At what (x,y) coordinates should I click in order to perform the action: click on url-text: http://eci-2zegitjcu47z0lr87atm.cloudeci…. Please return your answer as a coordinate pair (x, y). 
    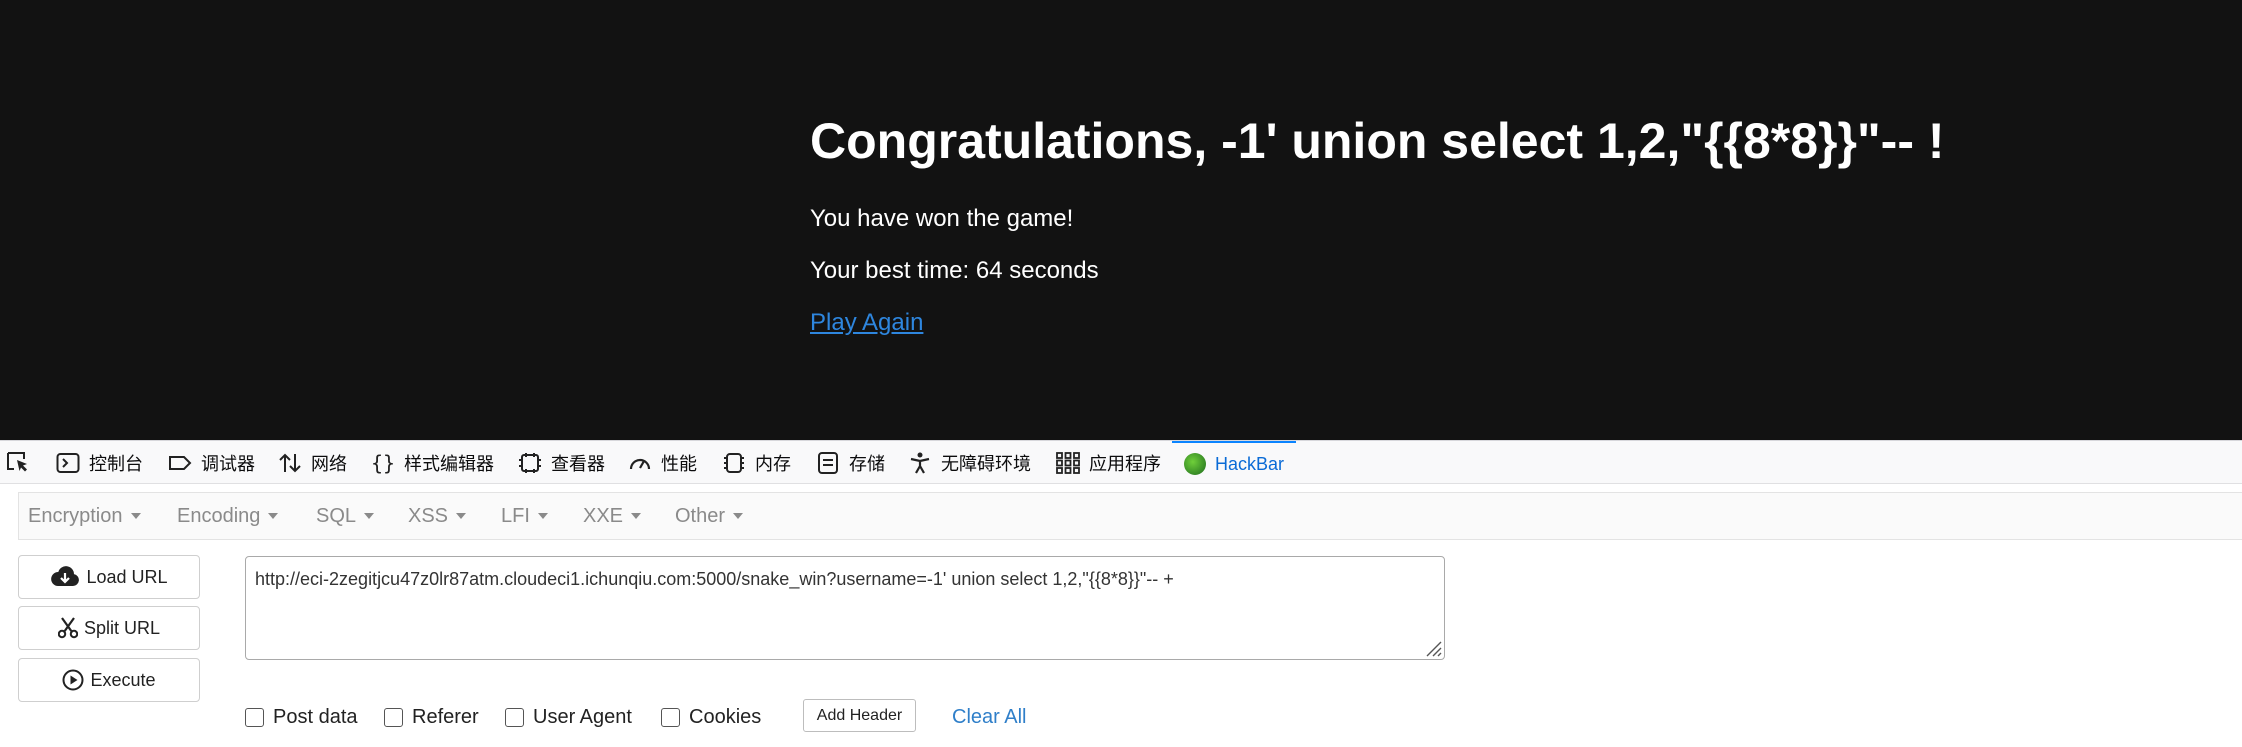
    Looking at the image, I should click on (714, 579).